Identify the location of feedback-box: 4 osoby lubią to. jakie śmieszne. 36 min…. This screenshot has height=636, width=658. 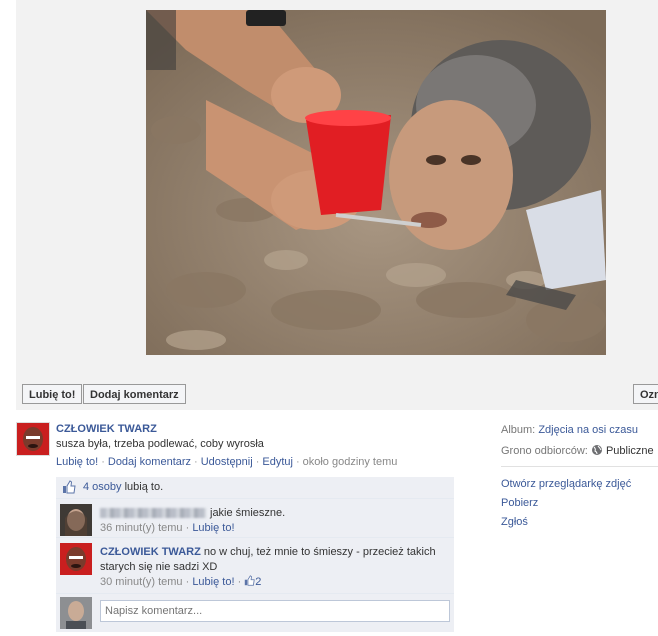
(255, 554).